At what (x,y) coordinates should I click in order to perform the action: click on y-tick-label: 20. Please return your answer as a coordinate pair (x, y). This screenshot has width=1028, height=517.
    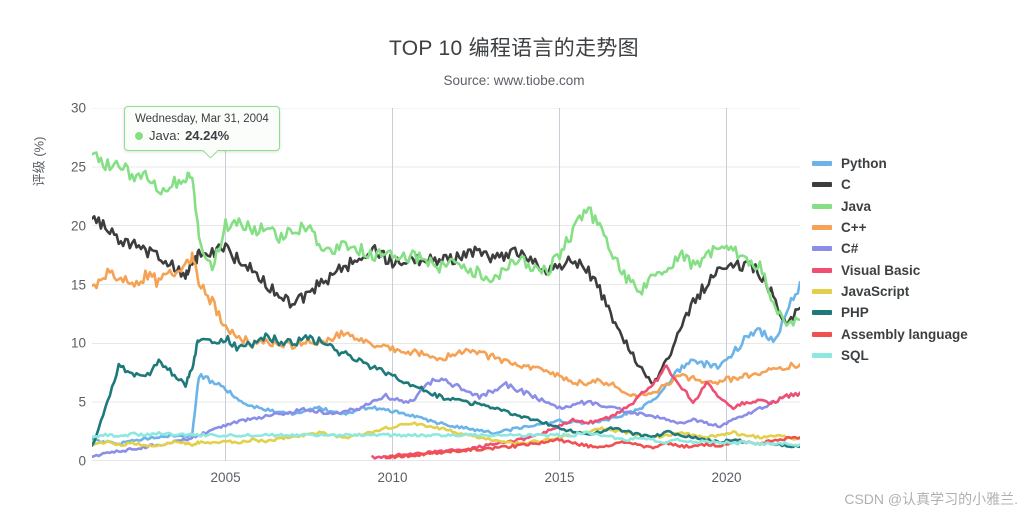
    Looking at the image, I should click on (78, 226).